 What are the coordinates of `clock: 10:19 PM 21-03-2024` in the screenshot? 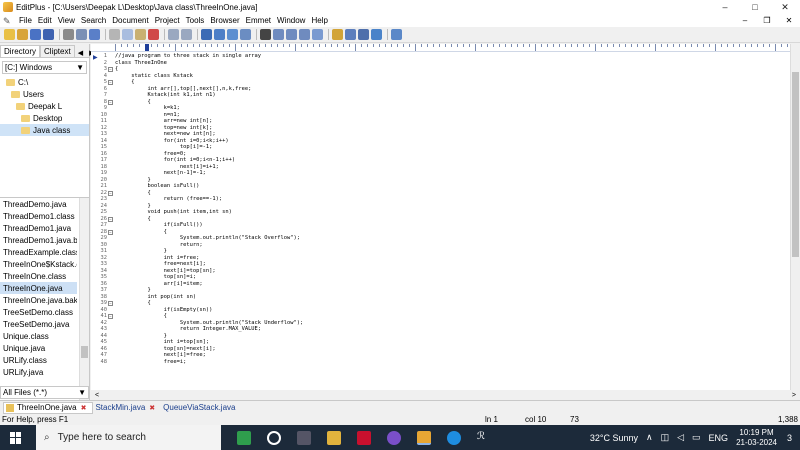 It's located at (756, 438).